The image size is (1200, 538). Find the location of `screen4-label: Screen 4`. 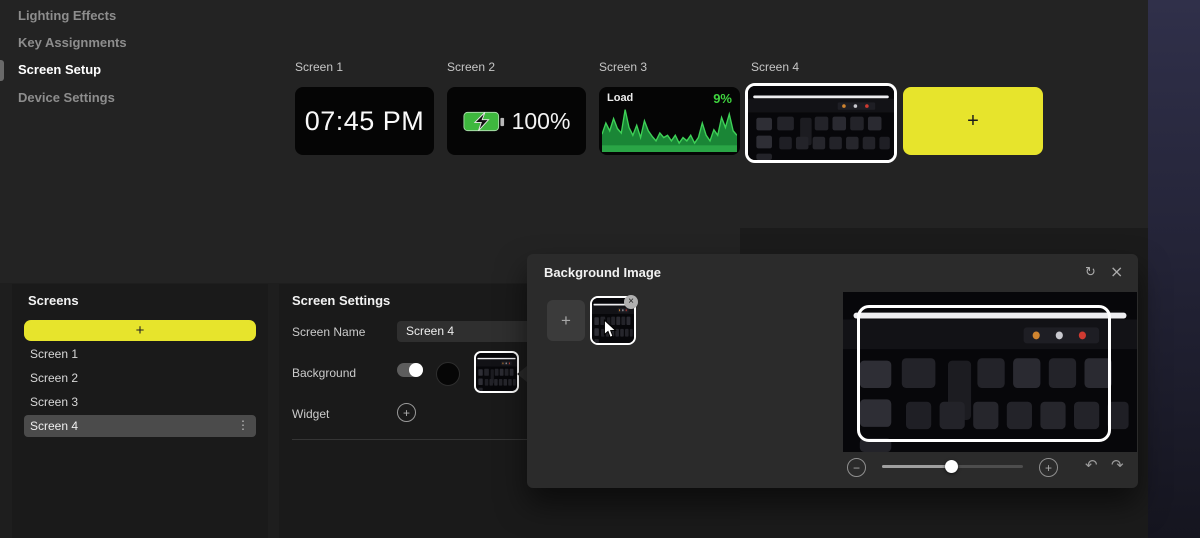

screen4-label: Screen 4 is located at coordinates (775, 67).